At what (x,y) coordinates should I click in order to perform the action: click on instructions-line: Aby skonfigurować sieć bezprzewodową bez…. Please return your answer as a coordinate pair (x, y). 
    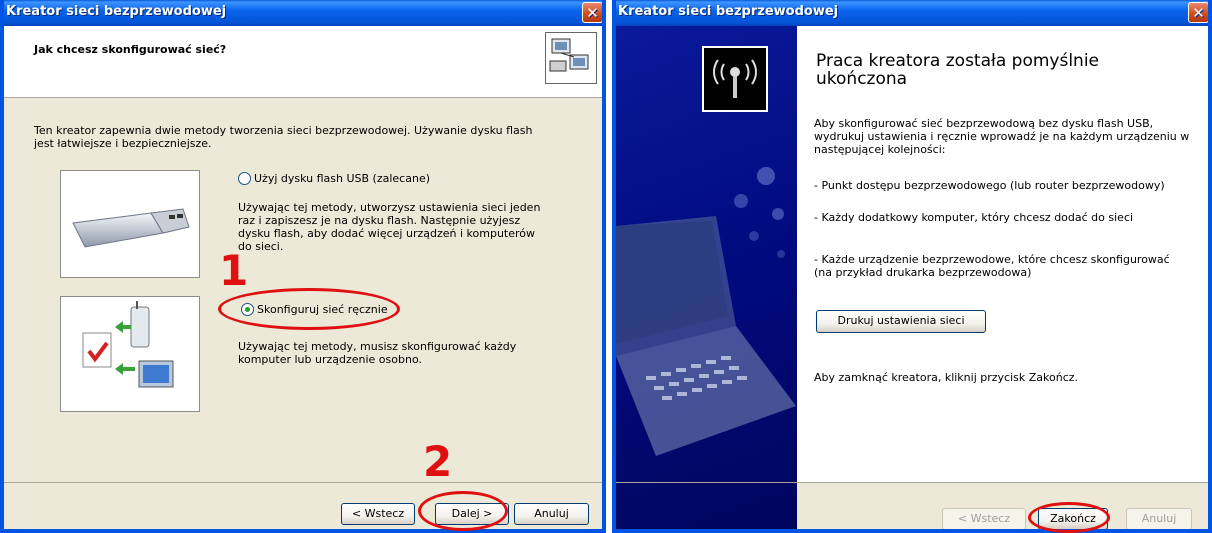
    Looking at the image, I should click on (984, 123).